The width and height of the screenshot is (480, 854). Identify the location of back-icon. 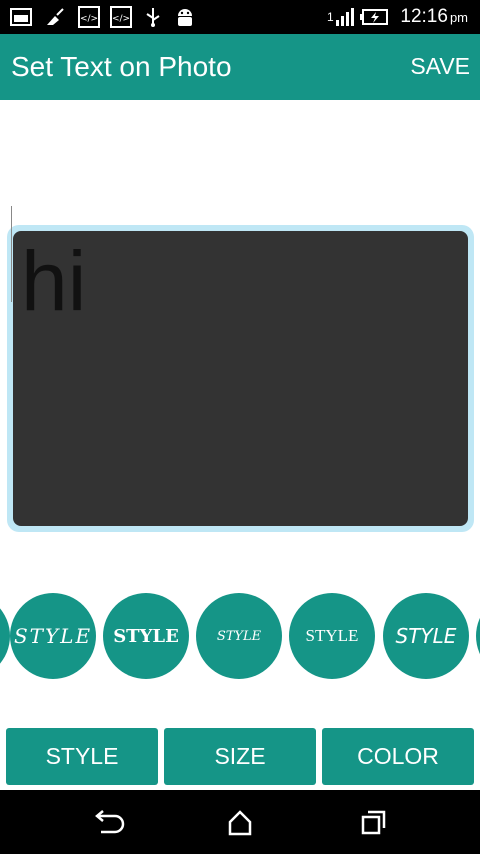
(110, 822).